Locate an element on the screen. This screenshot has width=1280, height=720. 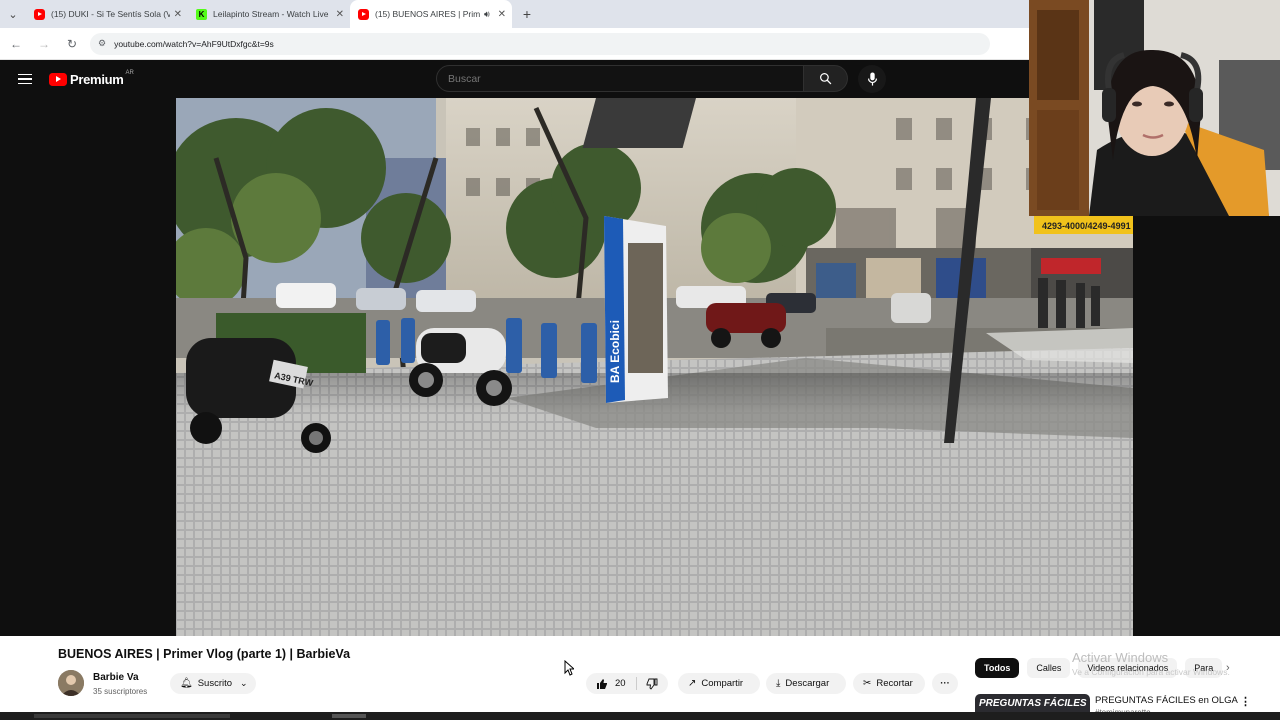
more-actions-button: ··· is located at coordinates (945, 683).